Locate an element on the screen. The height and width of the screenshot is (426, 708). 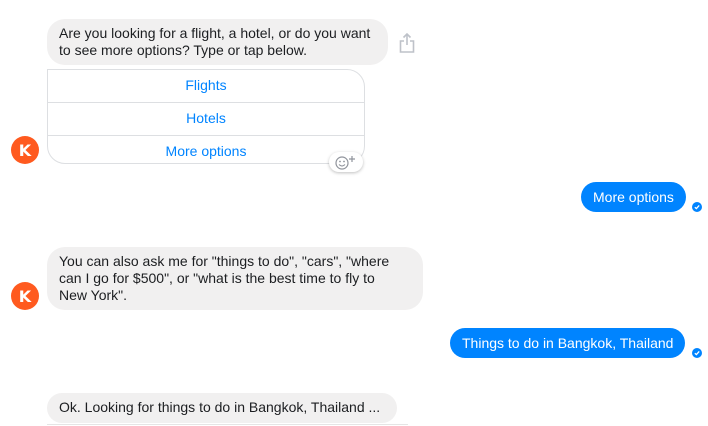
add-reaction-icon is located at coordinates (346, 162).